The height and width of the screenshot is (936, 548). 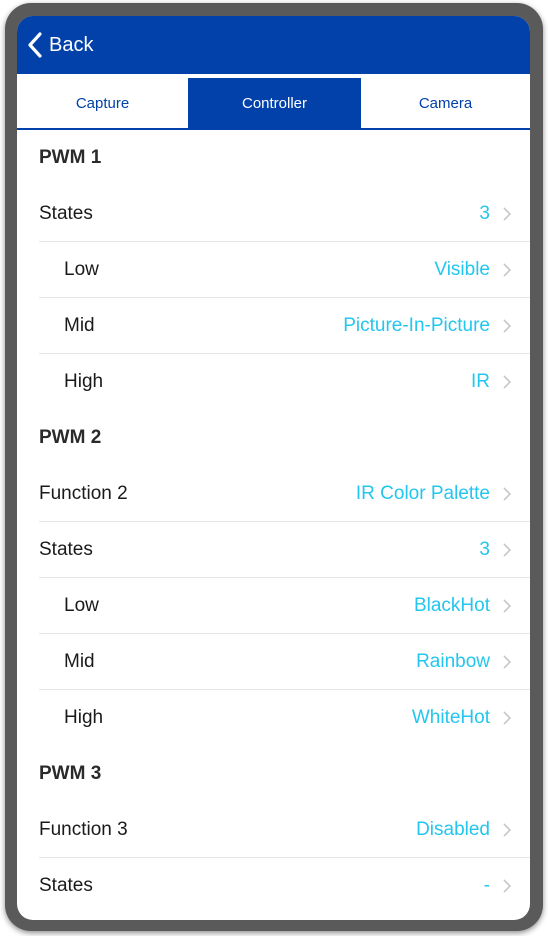 I want to click on back-label: Back, so click(x=71, y=44).